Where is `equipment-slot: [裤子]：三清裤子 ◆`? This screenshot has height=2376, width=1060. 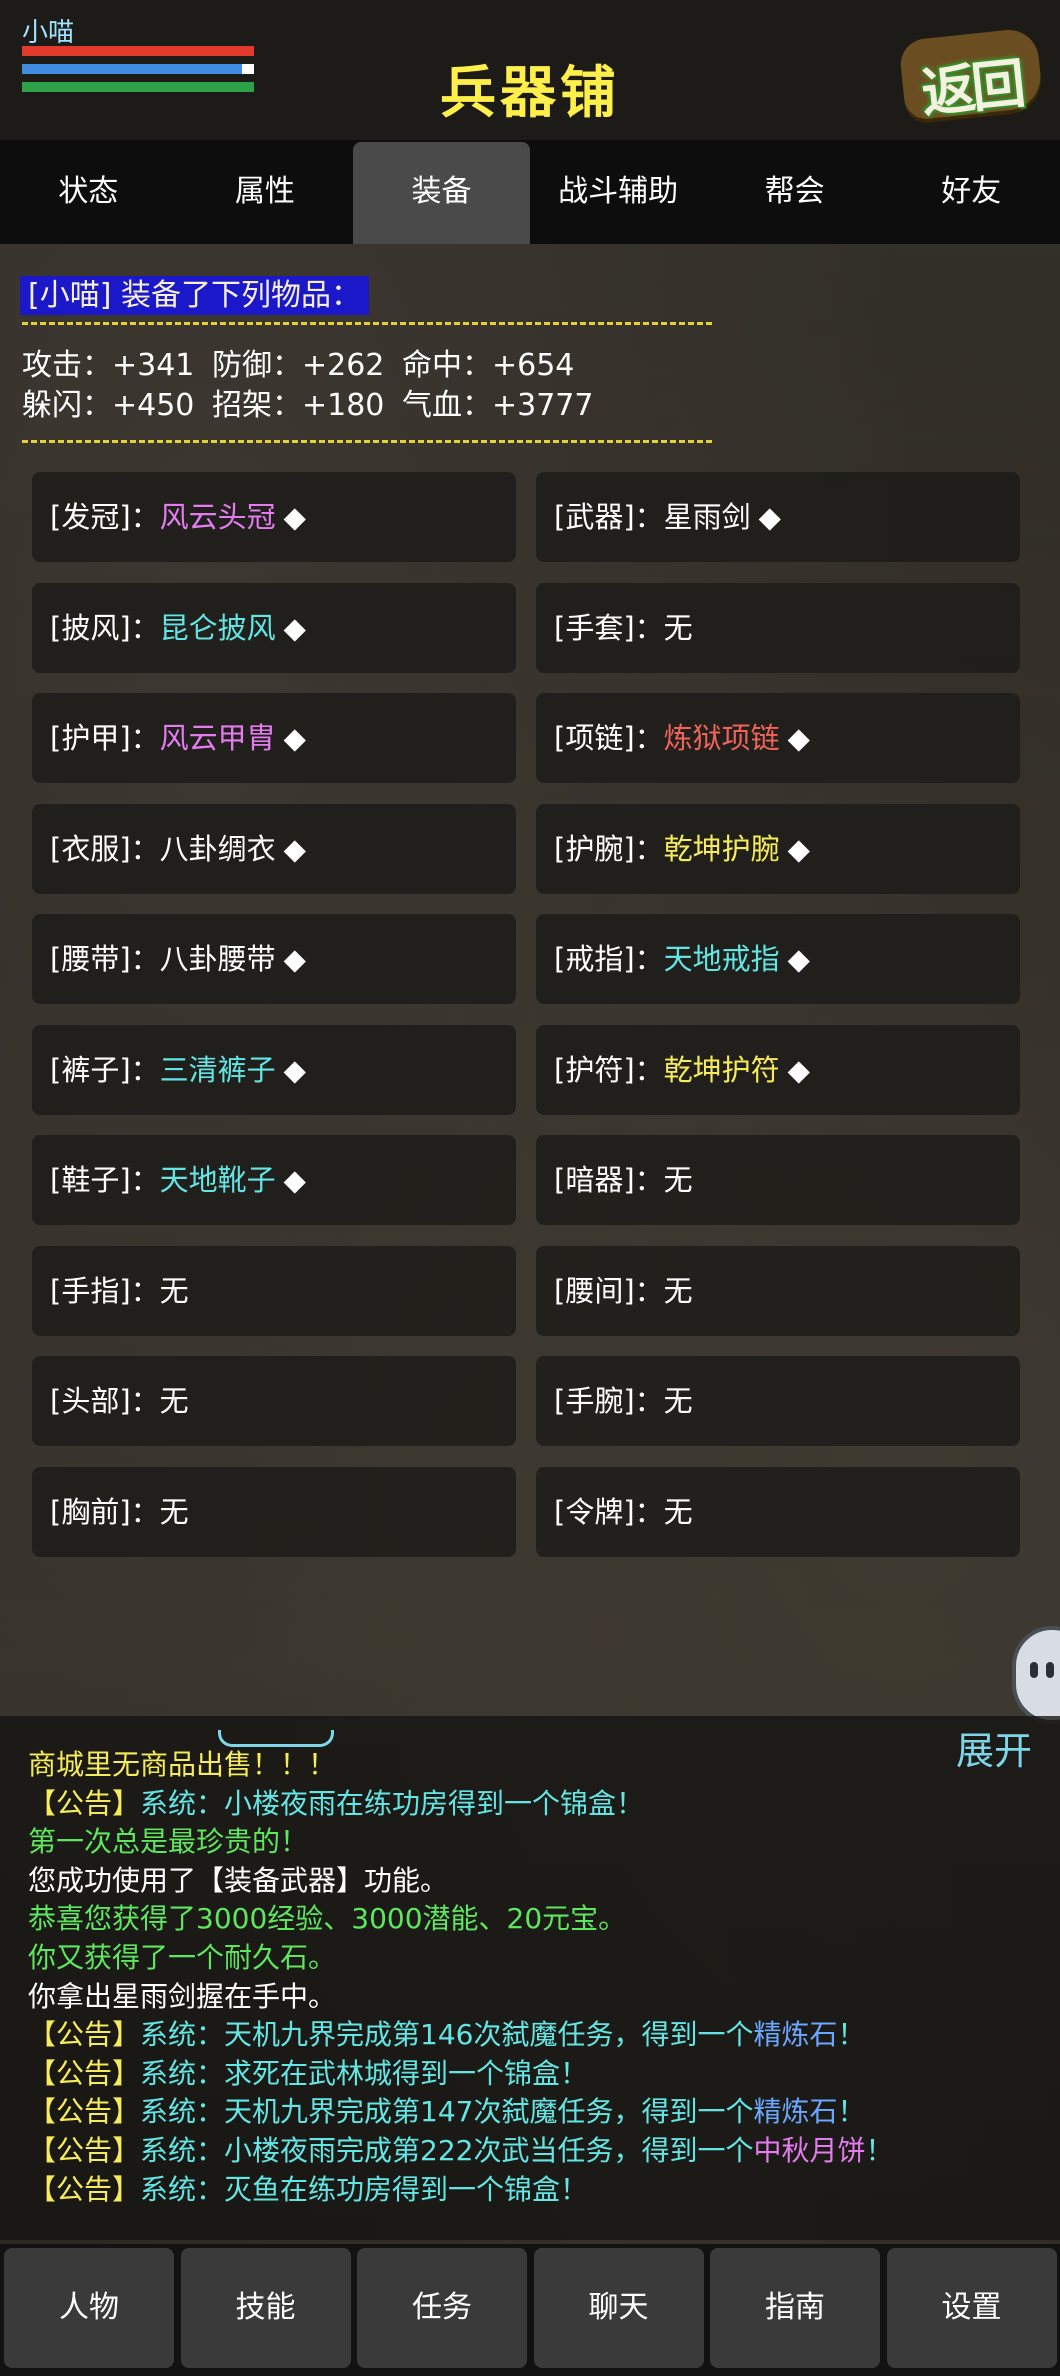
equipment-slot: [裤子]：三清裤子 ◆ is located at coordinates (274, 1069).